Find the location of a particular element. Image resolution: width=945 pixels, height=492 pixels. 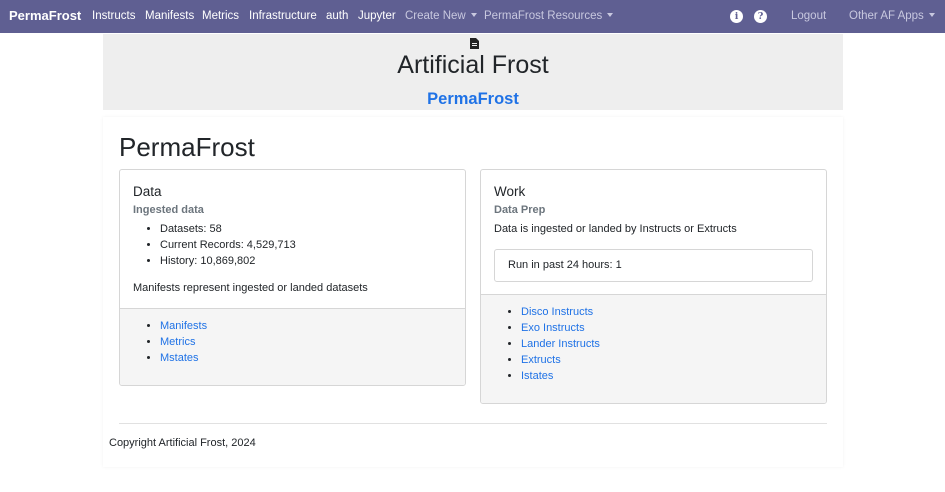

data-card-subtitle: Ingested data is located at coordinates (168, 210).